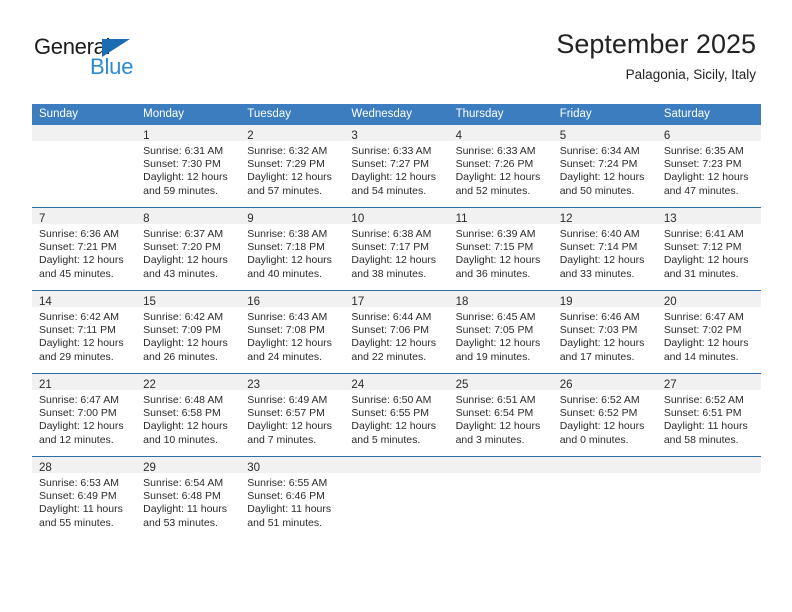 The height and width of the screenshot is (612, 792). I want to click on day-info-line: Sunrise: 6:32 AM, so click(287, 151).